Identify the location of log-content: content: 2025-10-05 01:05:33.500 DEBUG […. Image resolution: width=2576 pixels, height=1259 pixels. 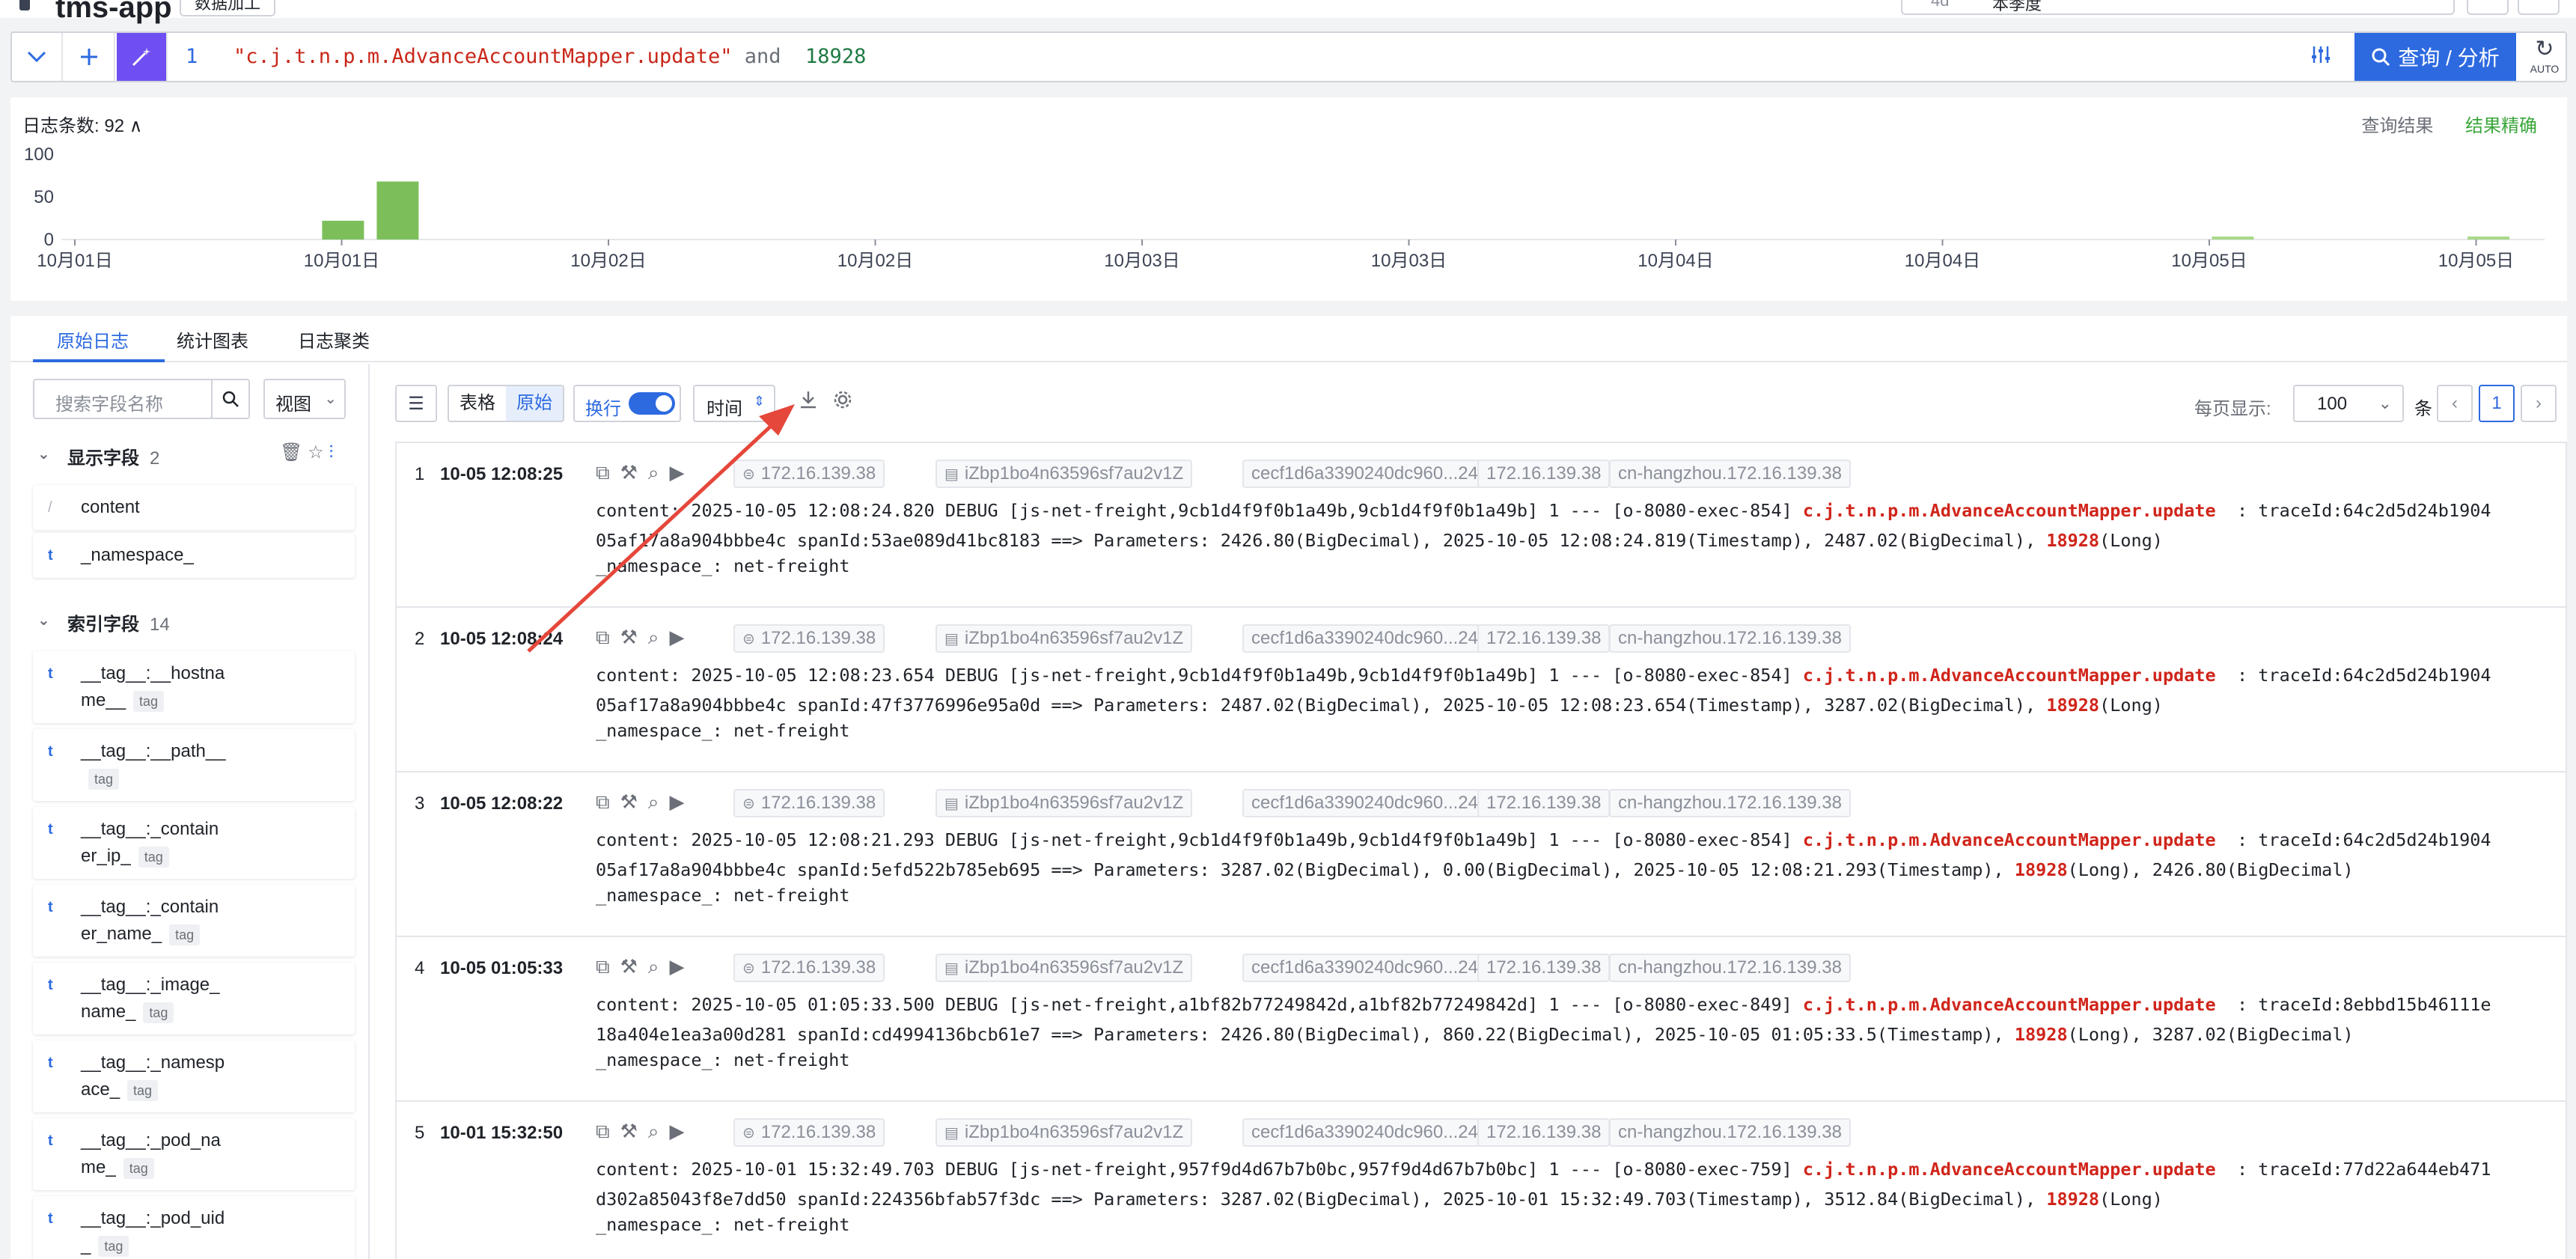
(1577, 1019).